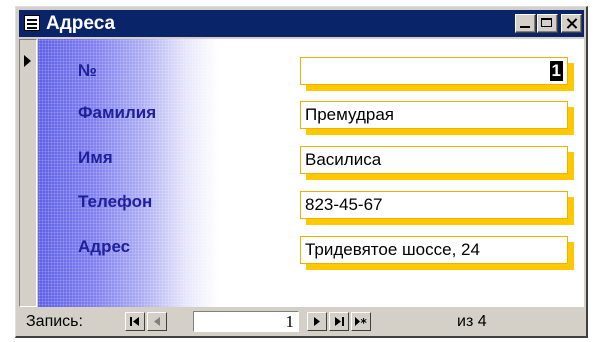  I want to click on first-record-button, so click(135, 321).